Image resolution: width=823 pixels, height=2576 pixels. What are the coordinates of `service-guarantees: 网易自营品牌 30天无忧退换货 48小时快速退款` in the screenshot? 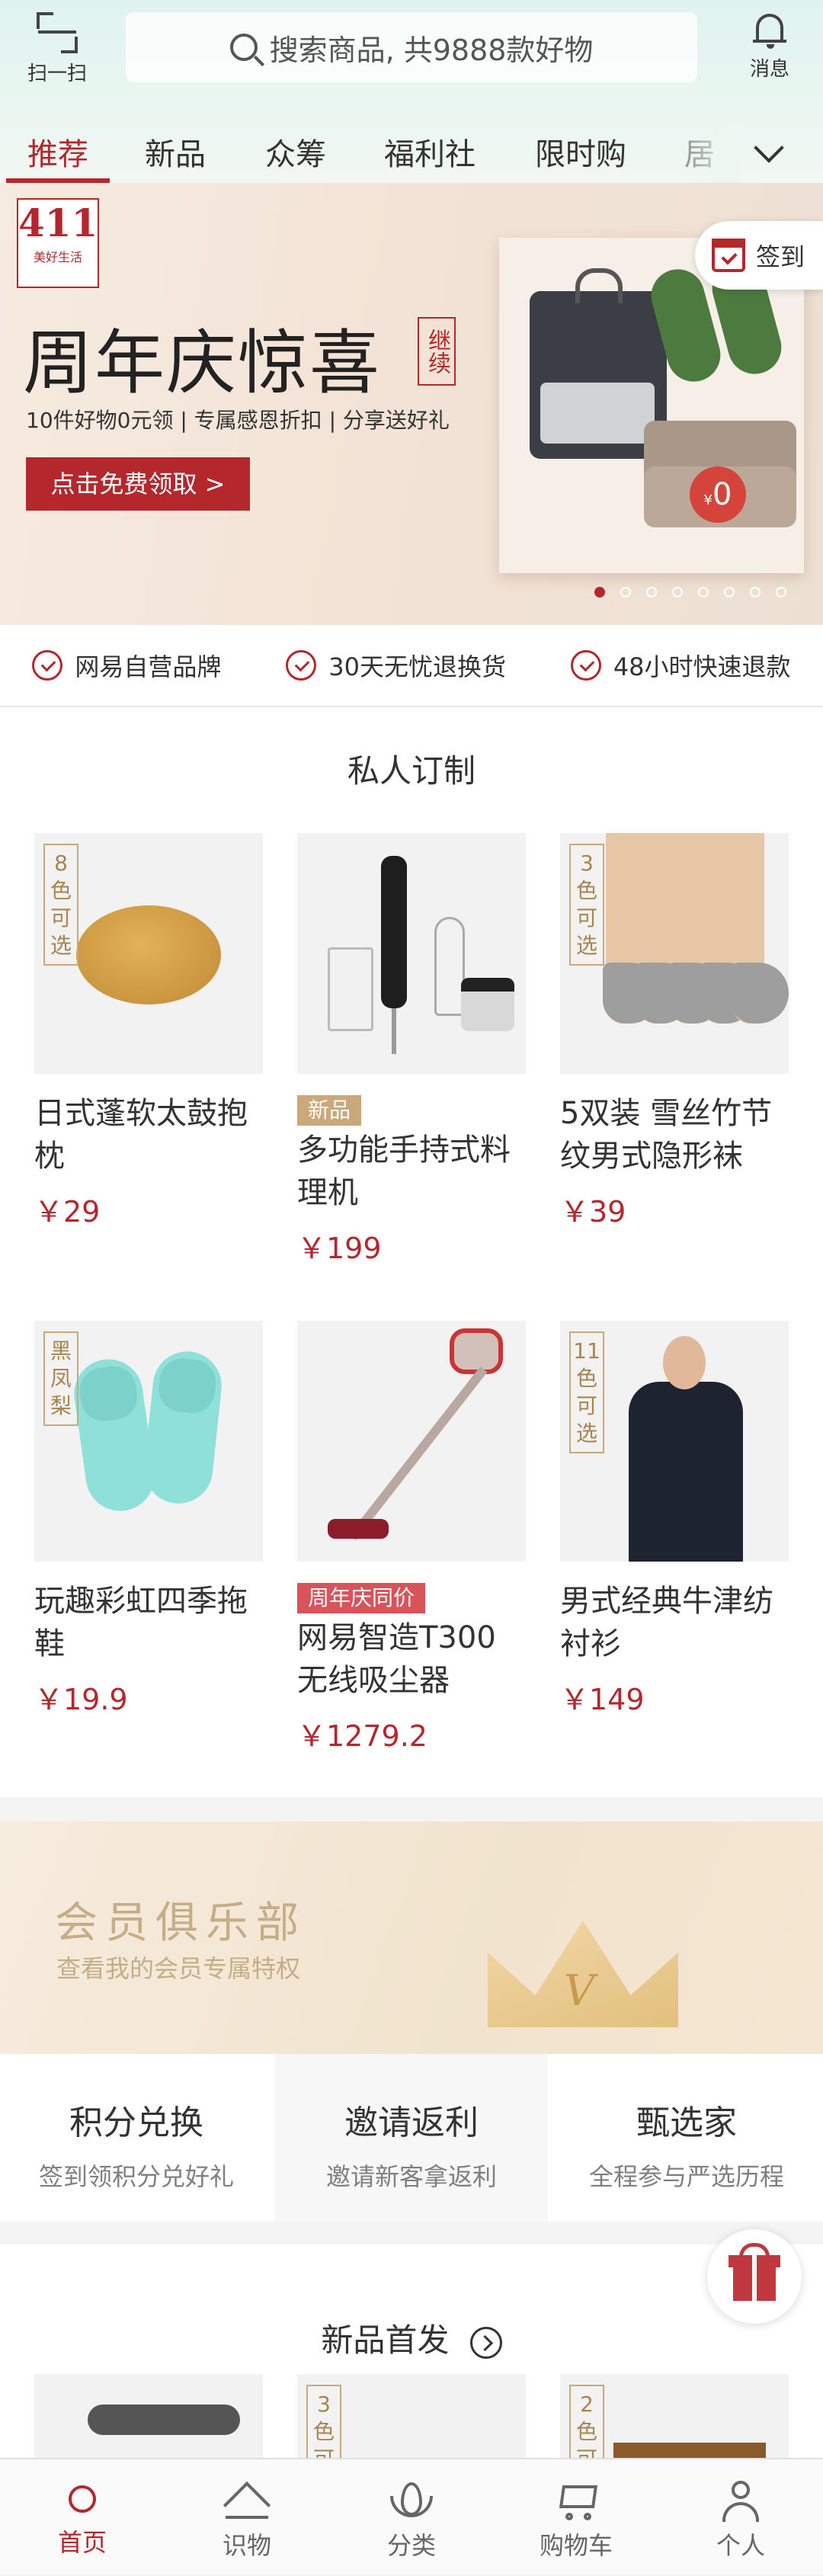 It's located at (411, 666).